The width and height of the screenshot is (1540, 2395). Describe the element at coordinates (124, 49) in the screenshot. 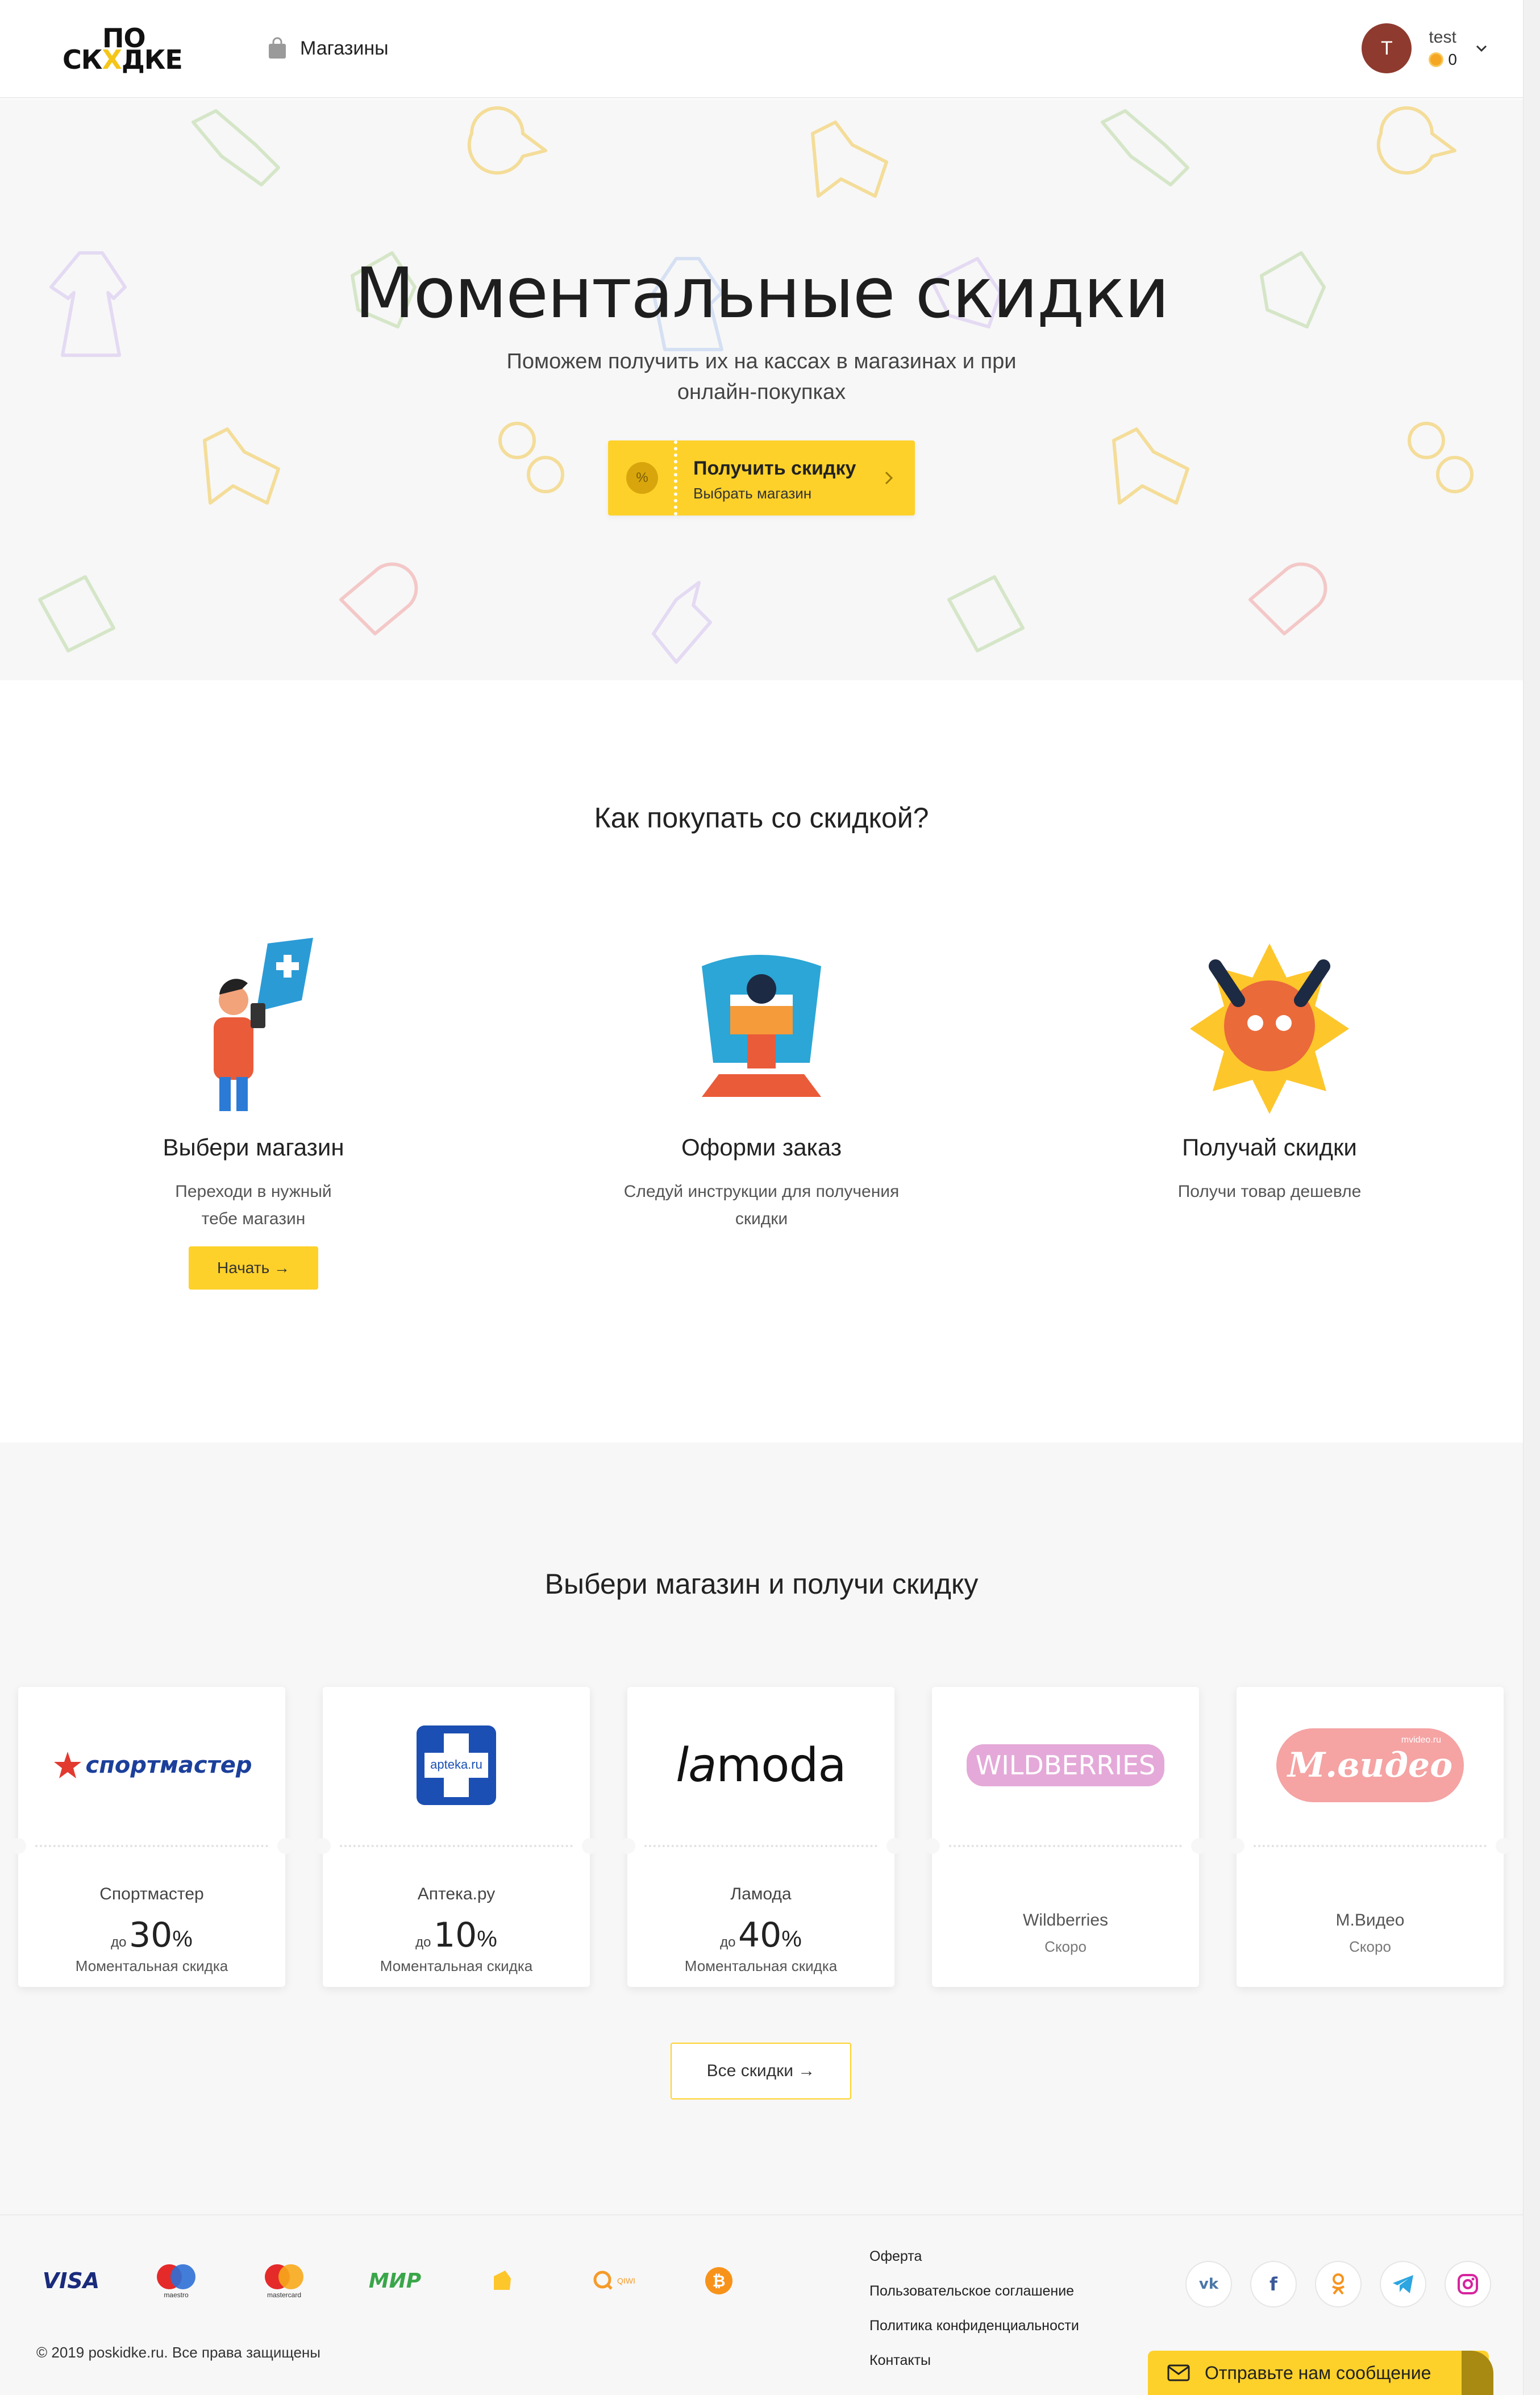

I see `site-logo: ПО СКХДКЕ` at that location.